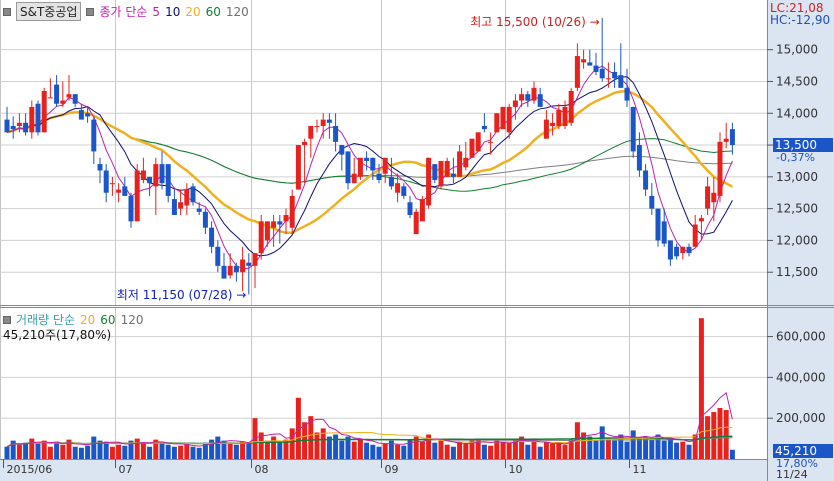  What do you see at coordinates (640, 469) in the screenshot?
I see `date-tick-label: 11` at bounding box center [640, 469].